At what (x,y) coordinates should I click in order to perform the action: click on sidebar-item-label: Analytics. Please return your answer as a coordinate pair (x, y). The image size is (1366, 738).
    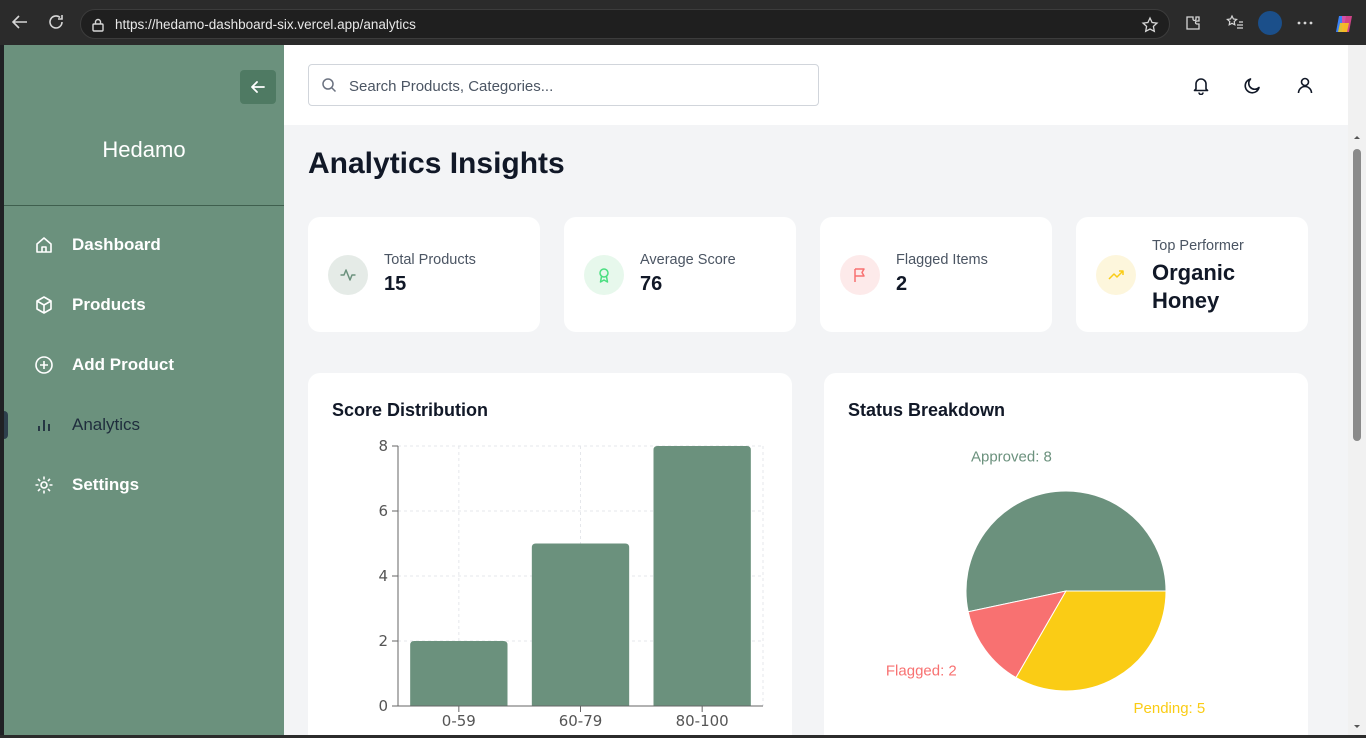
    Looking at the image, I should click on (106, 424).